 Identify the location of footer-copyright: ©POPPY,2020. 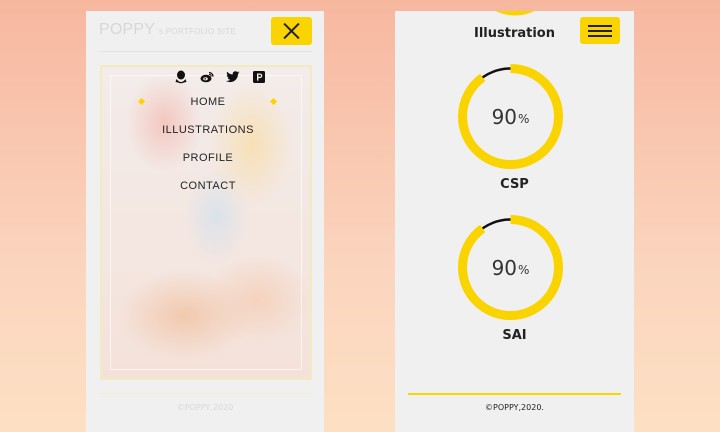
(205, 407).